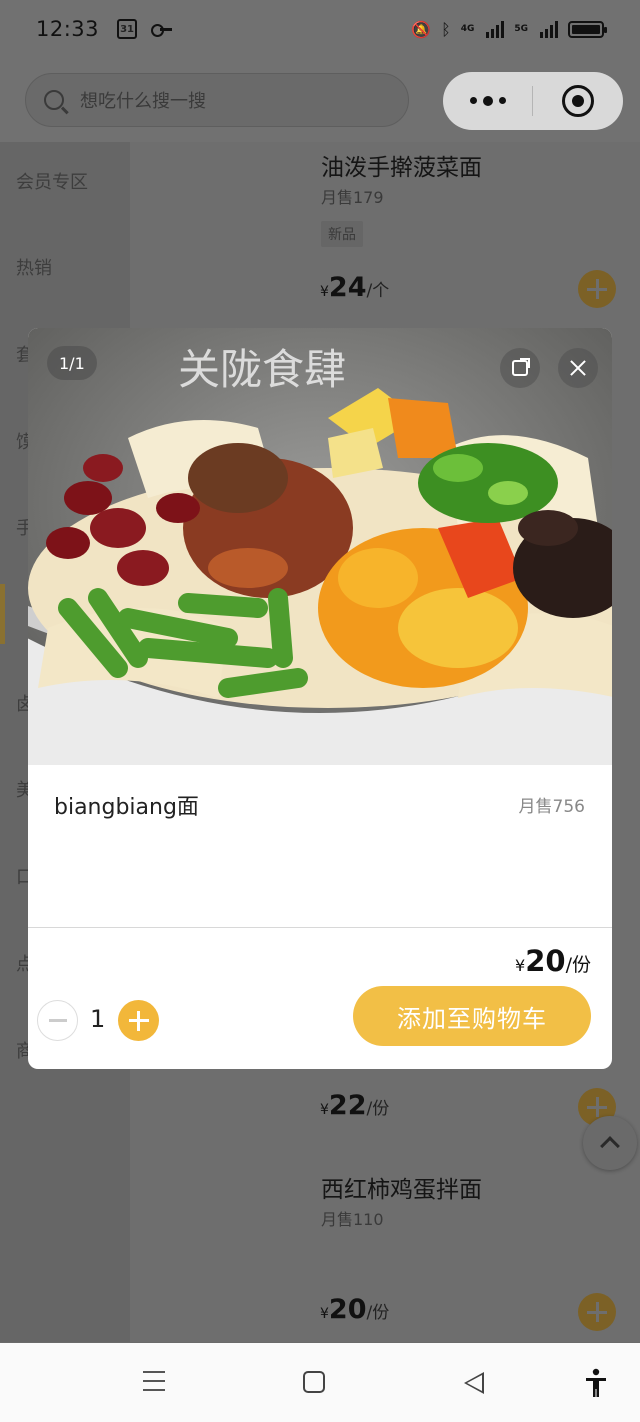 The image size is (640, 1422). Describe the element at coordinates (596, 1383) in the screenshot. I see `accessibility-icon` at that location.